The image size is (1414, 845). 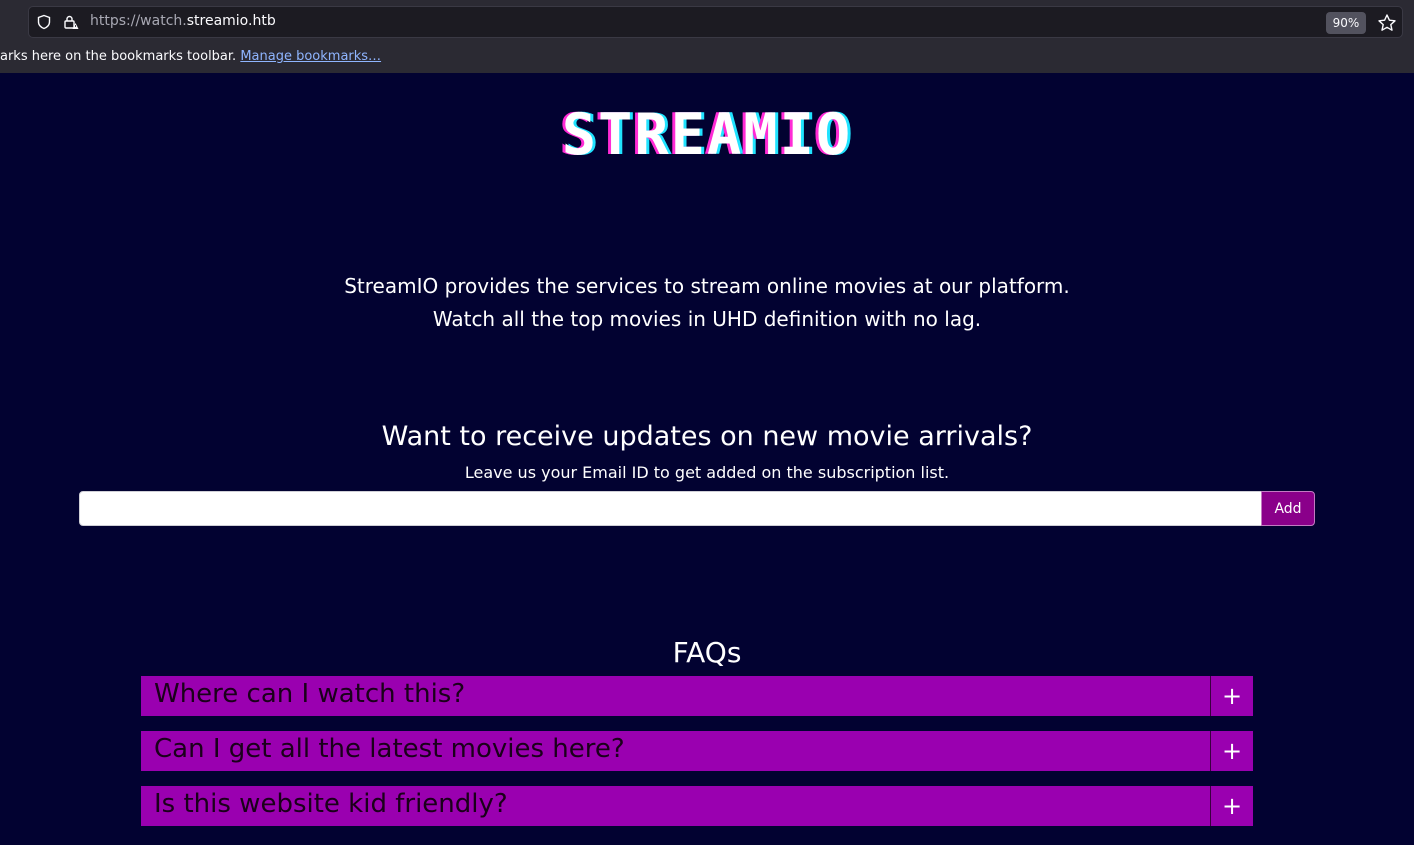 What do you see at coordinates (118, 56) in the screenshot?
I see `bookmarks-hint: arks here on the bookmarks toolbar.` at bounding box center [118, 56].